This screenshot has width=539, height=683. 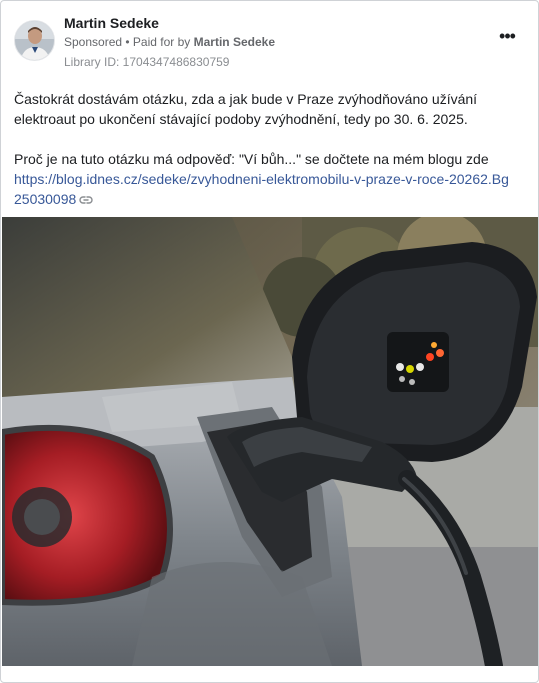 I want to click on library-id: Library ID: 1704347486830759, so click(x=147, y=62).